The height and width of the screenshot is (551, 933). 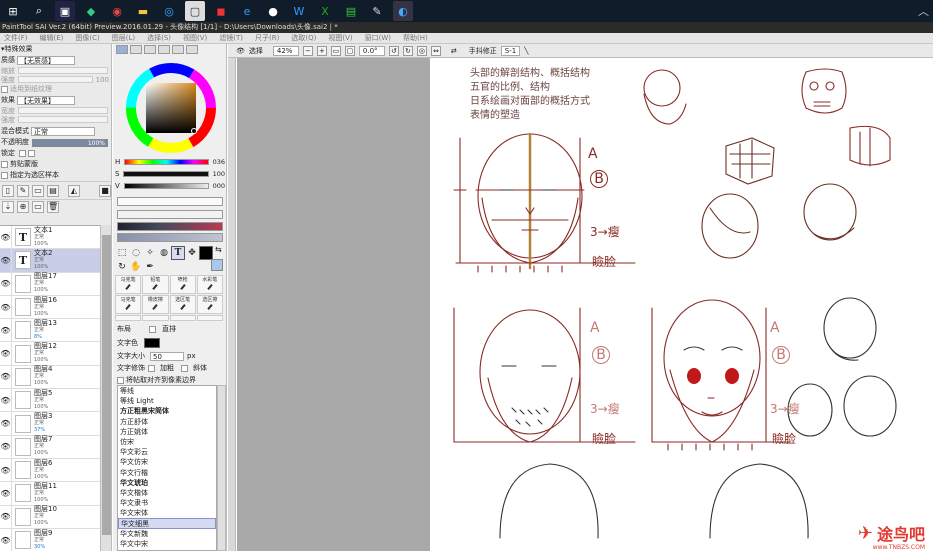 What do you see at coordinates (195, 11) in the screenshot?
I see `sai-icon: ▢` at bounding box center [195, 11].